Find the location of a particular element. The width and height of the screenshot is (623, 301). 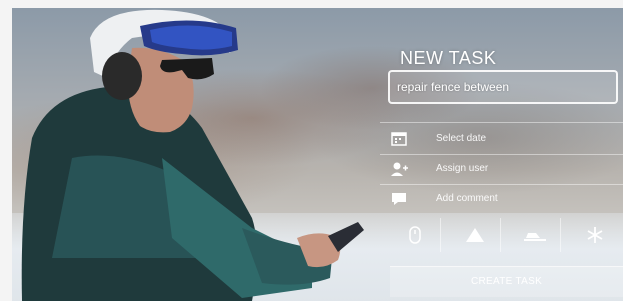

assign-user-label: Assign user is located at coordinates (462, 168).